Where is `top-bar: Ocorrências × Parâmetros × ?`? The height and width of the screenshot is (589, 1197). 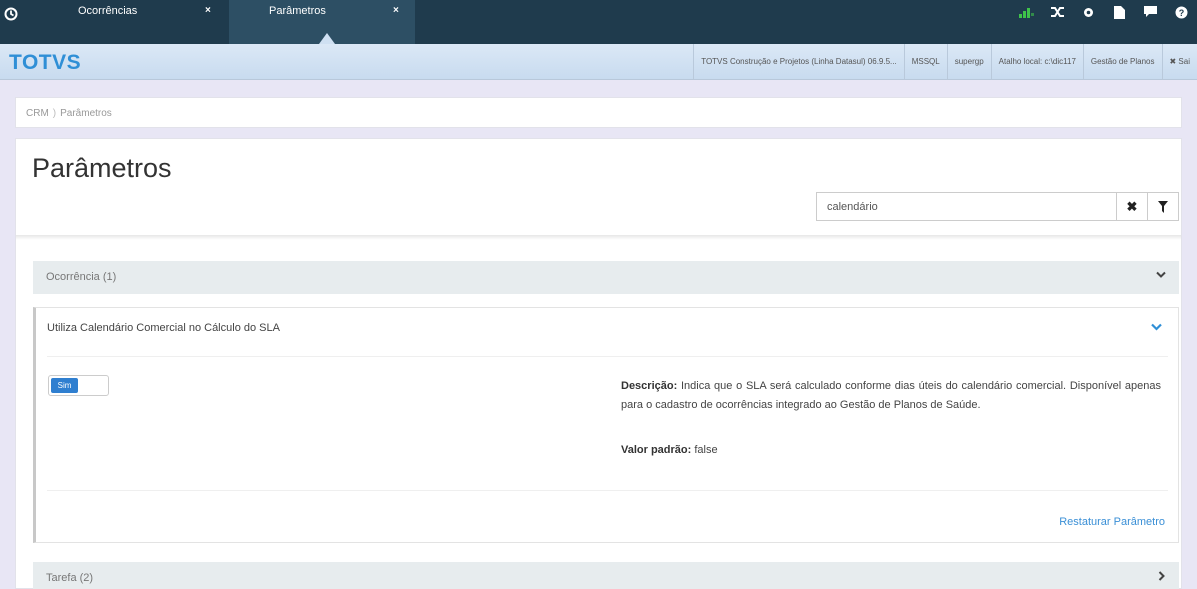
top-bar: Ocorrências × Parâmetros × ? is located at coordinates (598, 22).